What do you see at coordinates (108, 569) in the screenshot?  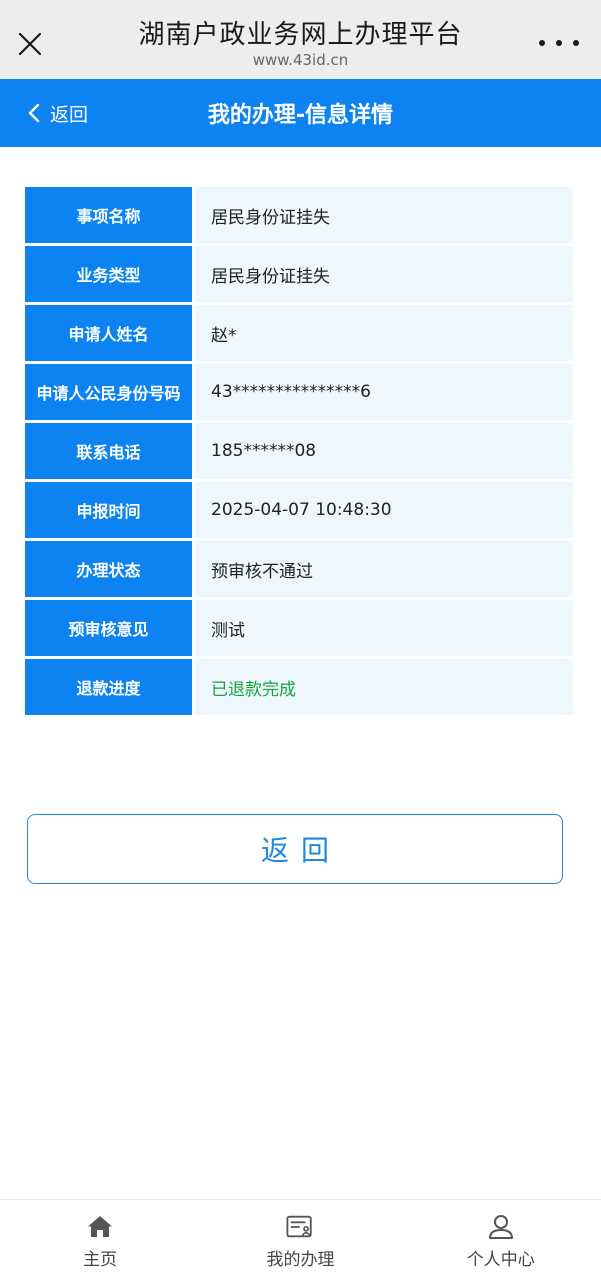 I see `detail-label: 办理状态` at bounding box center [108, 569].